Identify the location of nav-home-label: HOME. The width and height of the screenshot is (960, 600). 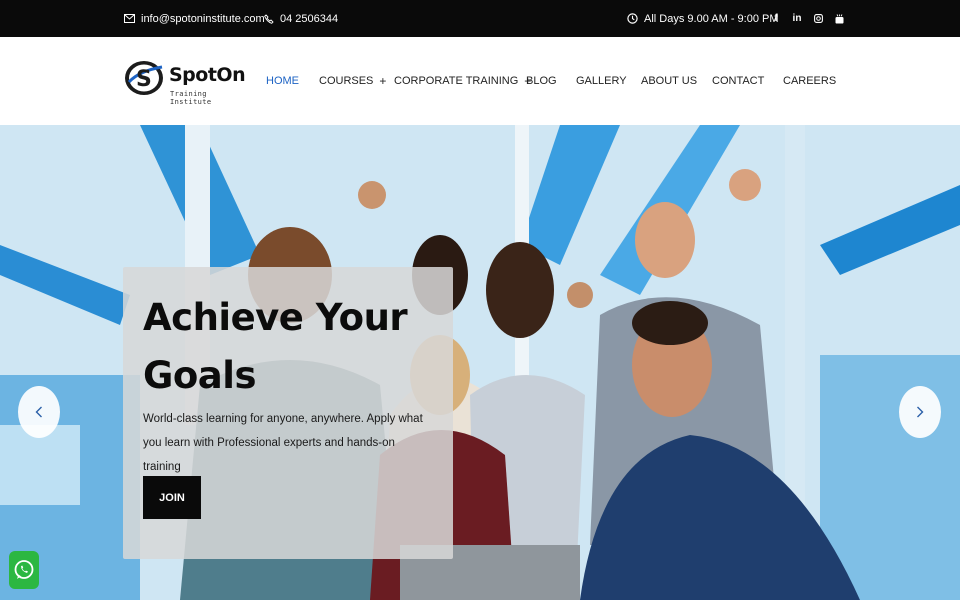
(282, 81).